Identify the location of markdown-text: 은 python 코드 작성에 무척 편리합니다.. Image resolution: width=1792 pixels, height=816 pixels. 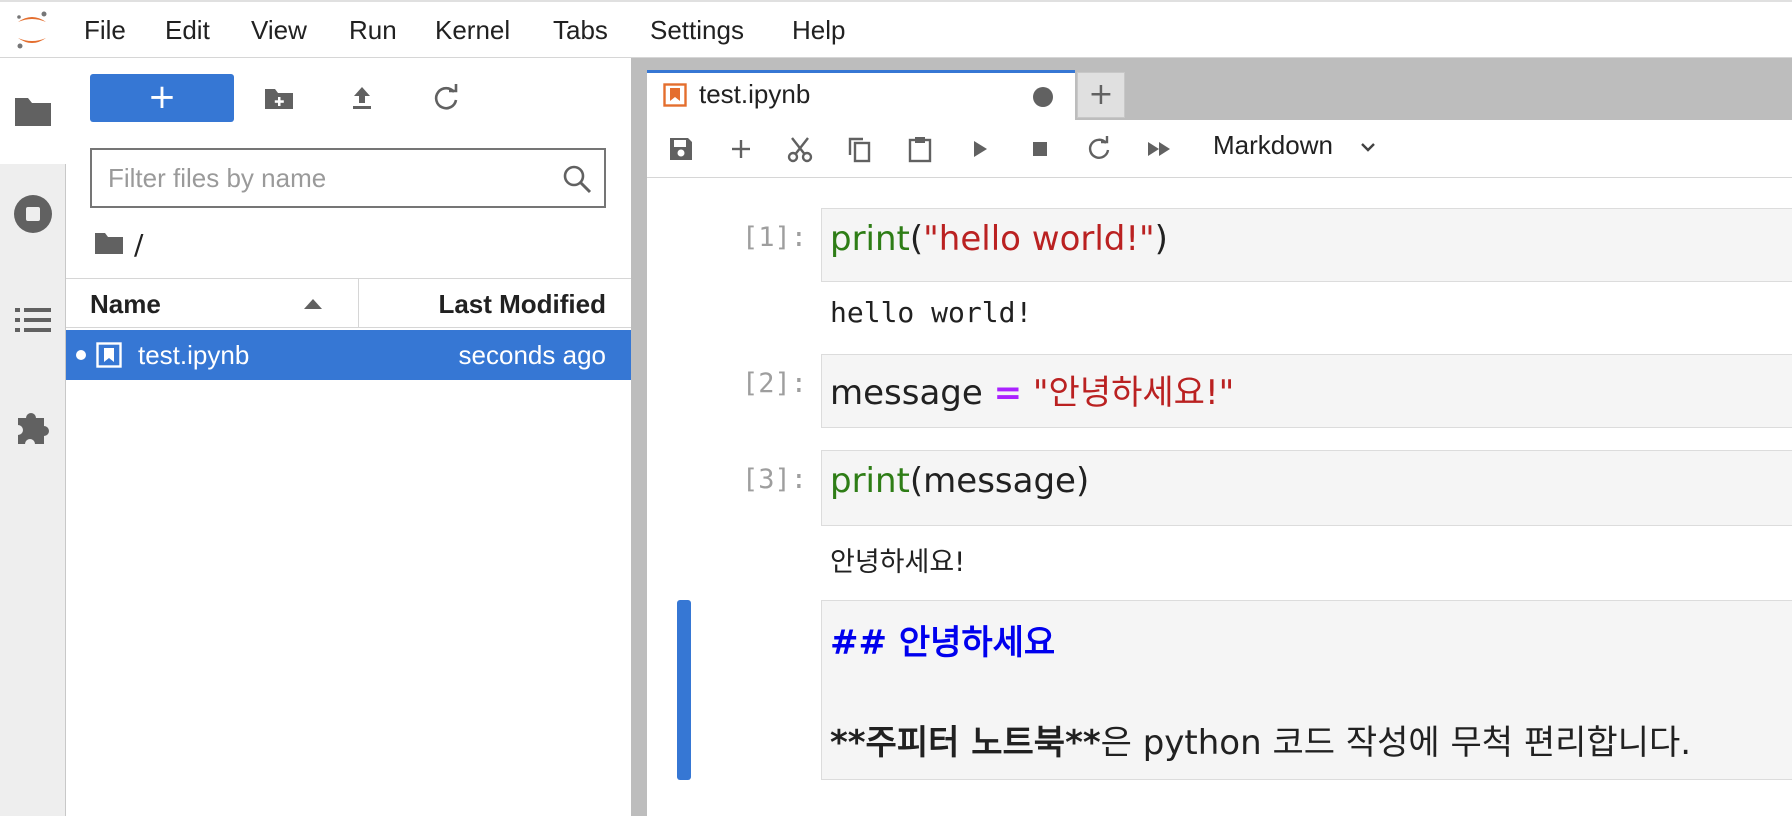
(1396, 743).